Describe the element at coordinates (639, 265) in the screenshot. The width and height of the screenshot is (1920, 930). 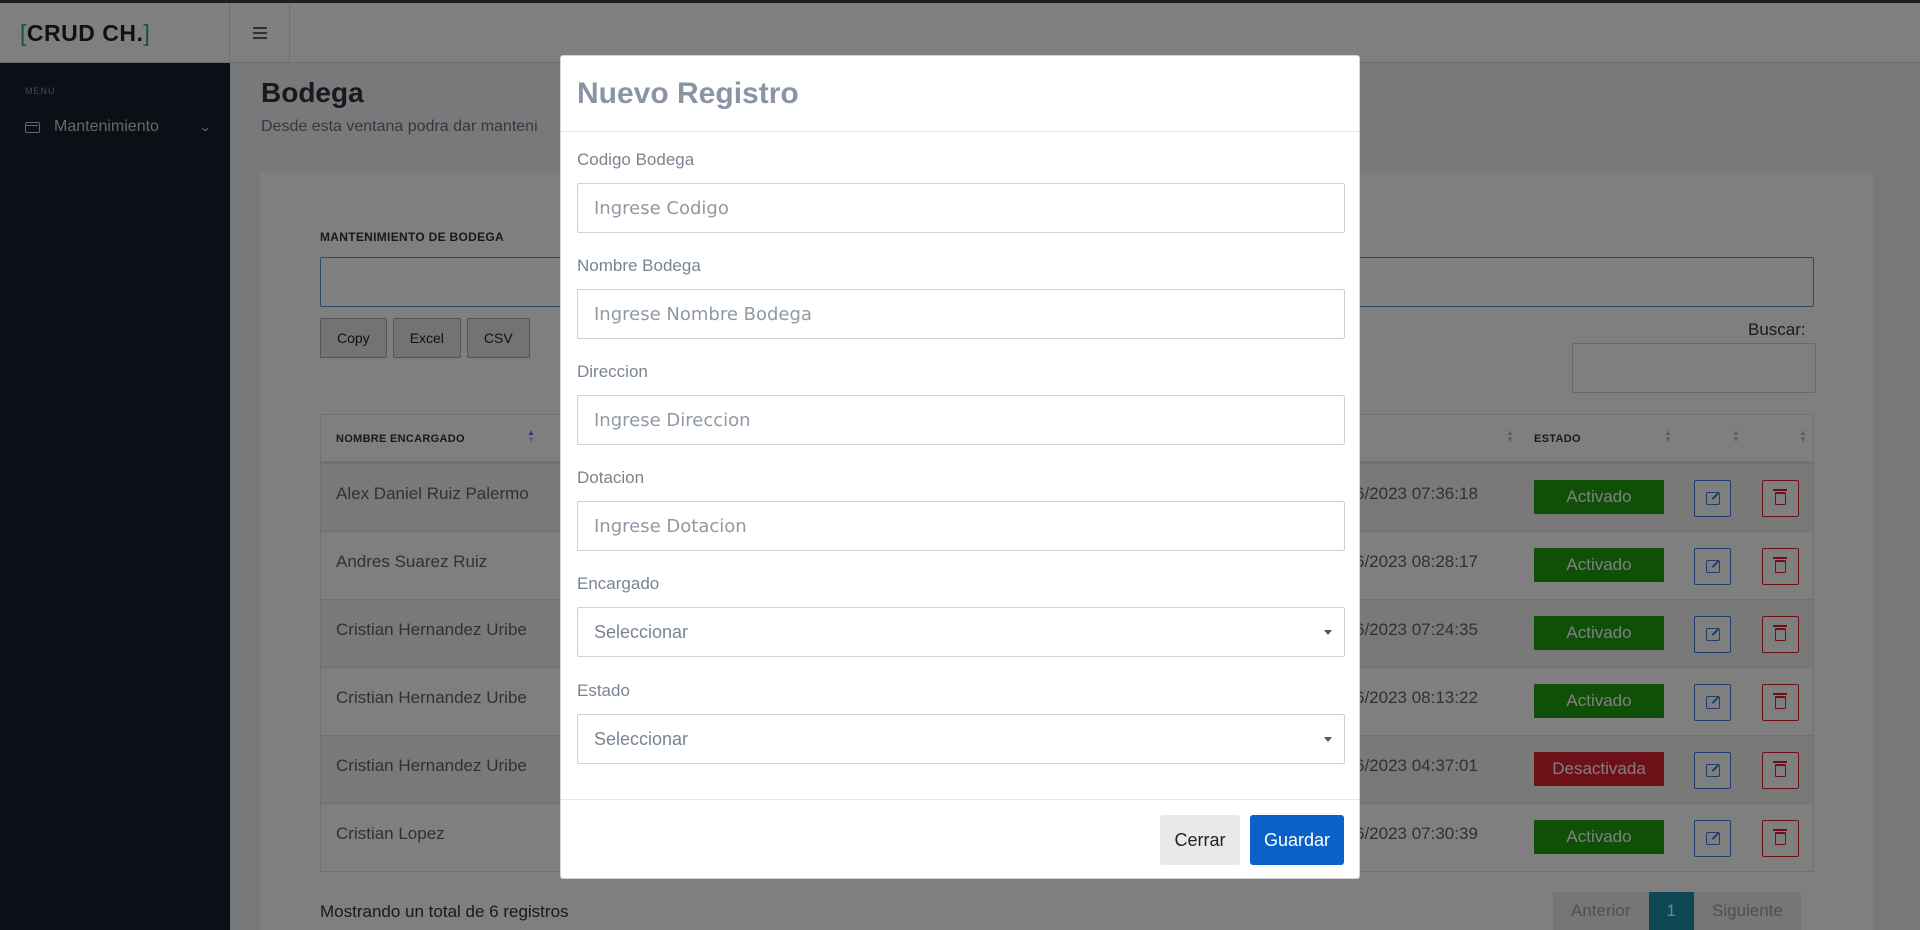
I see `nombre-bodega-label: Nombre Bodega` at that location.